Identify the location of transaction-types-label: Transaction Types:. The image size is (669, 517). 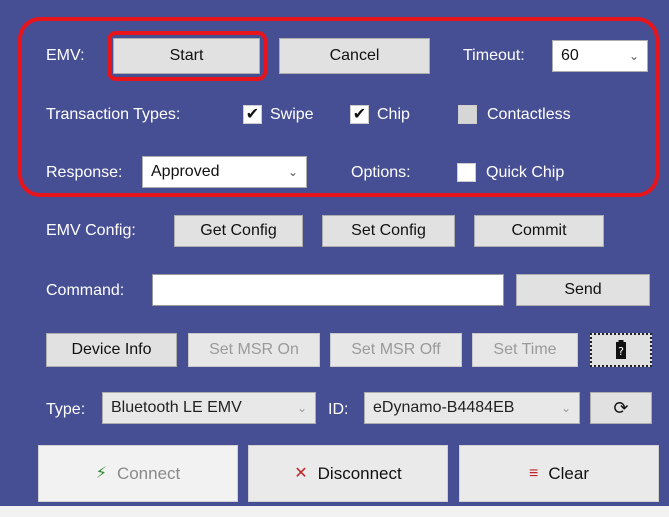
(113, 114).